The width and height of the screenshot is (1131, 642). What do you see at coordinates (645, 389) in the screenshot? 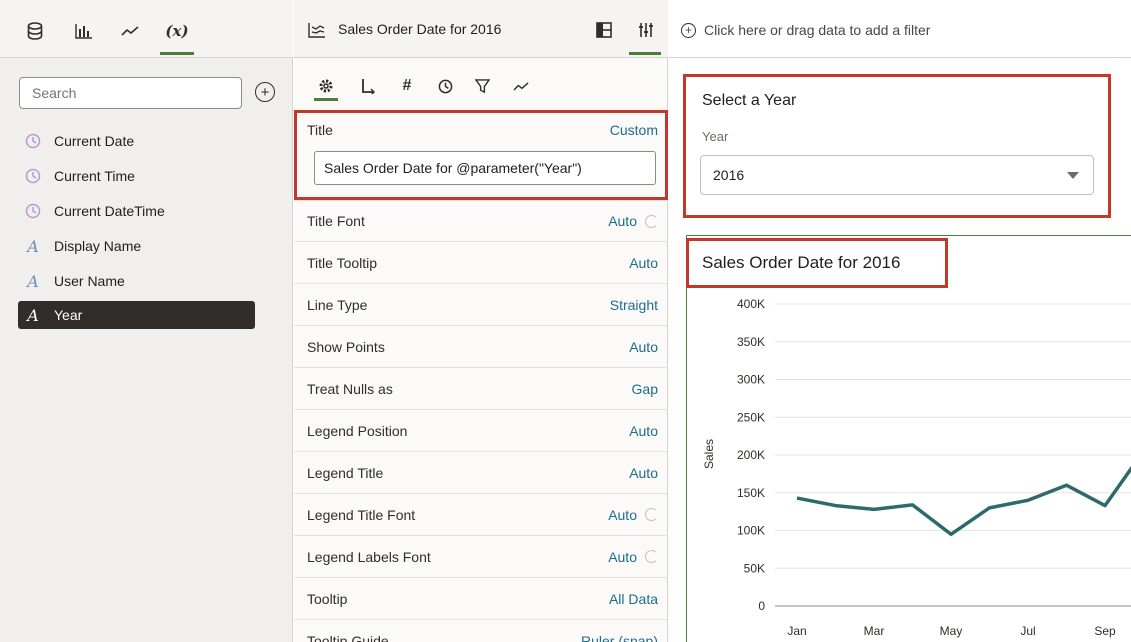
I see `property-value: Gap` at bounding box center [645, 389].